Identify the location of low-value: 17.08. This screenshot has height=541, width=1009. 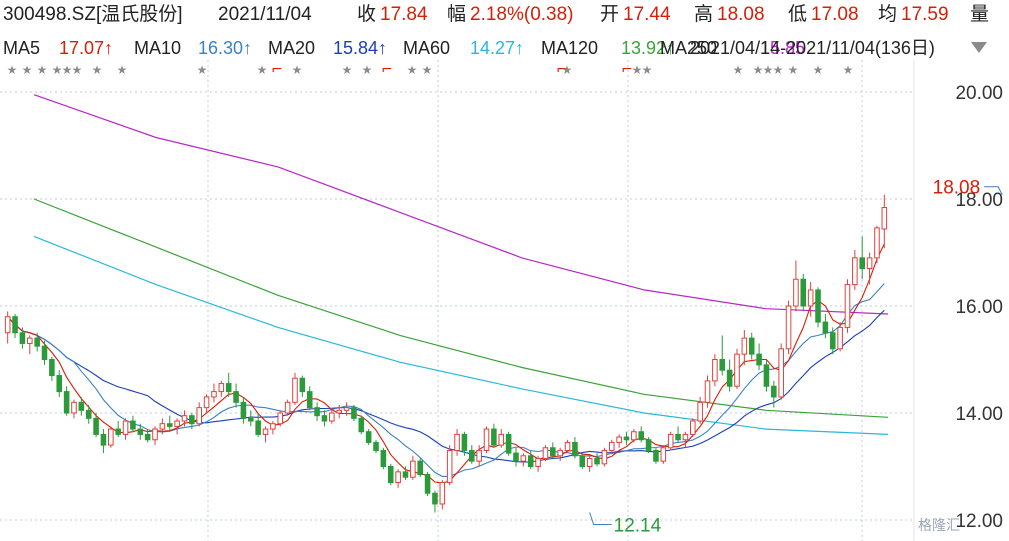
(835, 14).